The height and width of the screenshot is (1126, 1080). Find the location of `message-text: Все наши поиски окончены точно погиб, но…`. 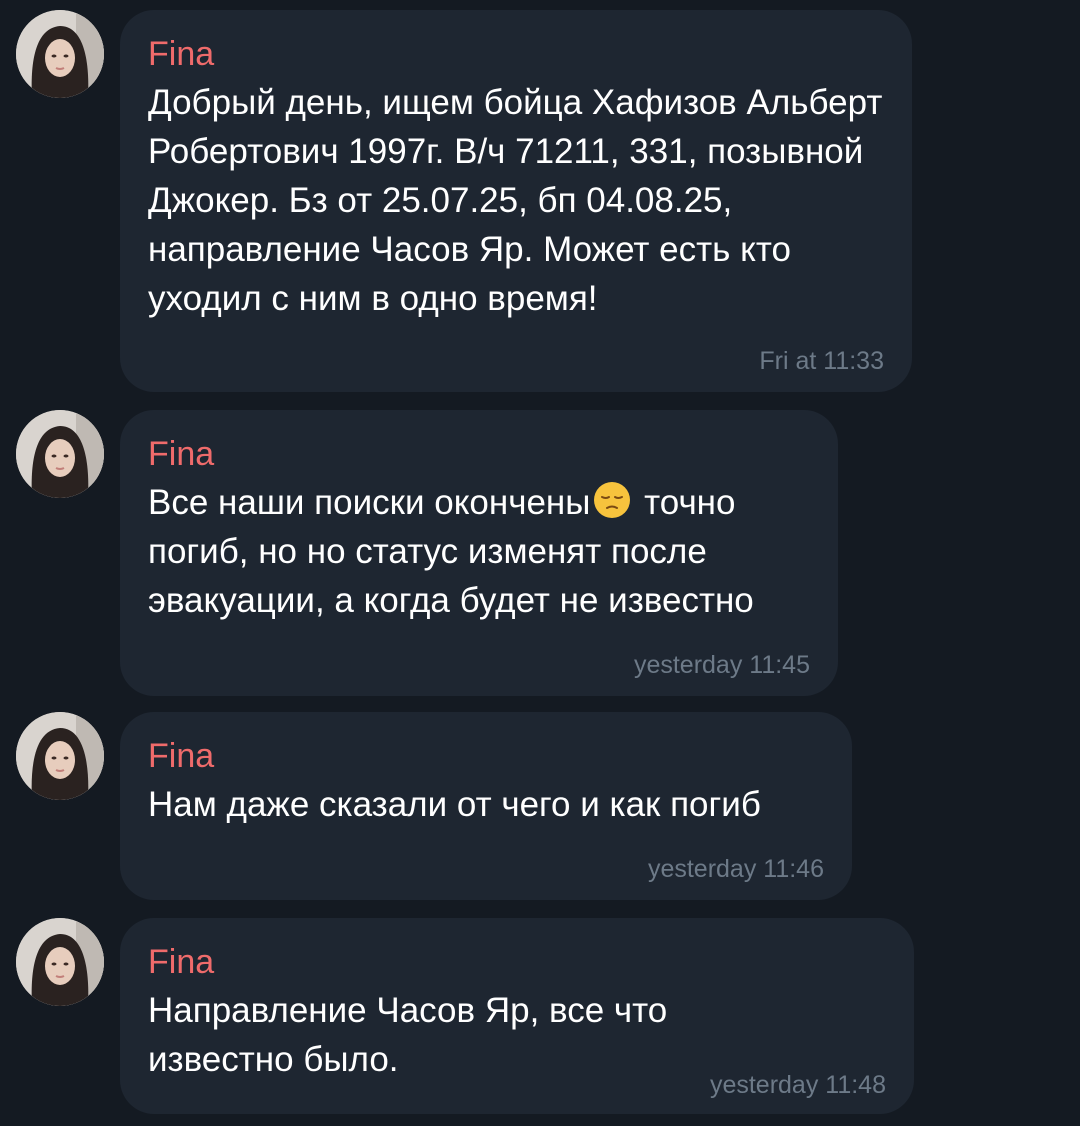

message-text: Все наши поиски окончены точно погиб, но… is located at coordinates (479, 551).